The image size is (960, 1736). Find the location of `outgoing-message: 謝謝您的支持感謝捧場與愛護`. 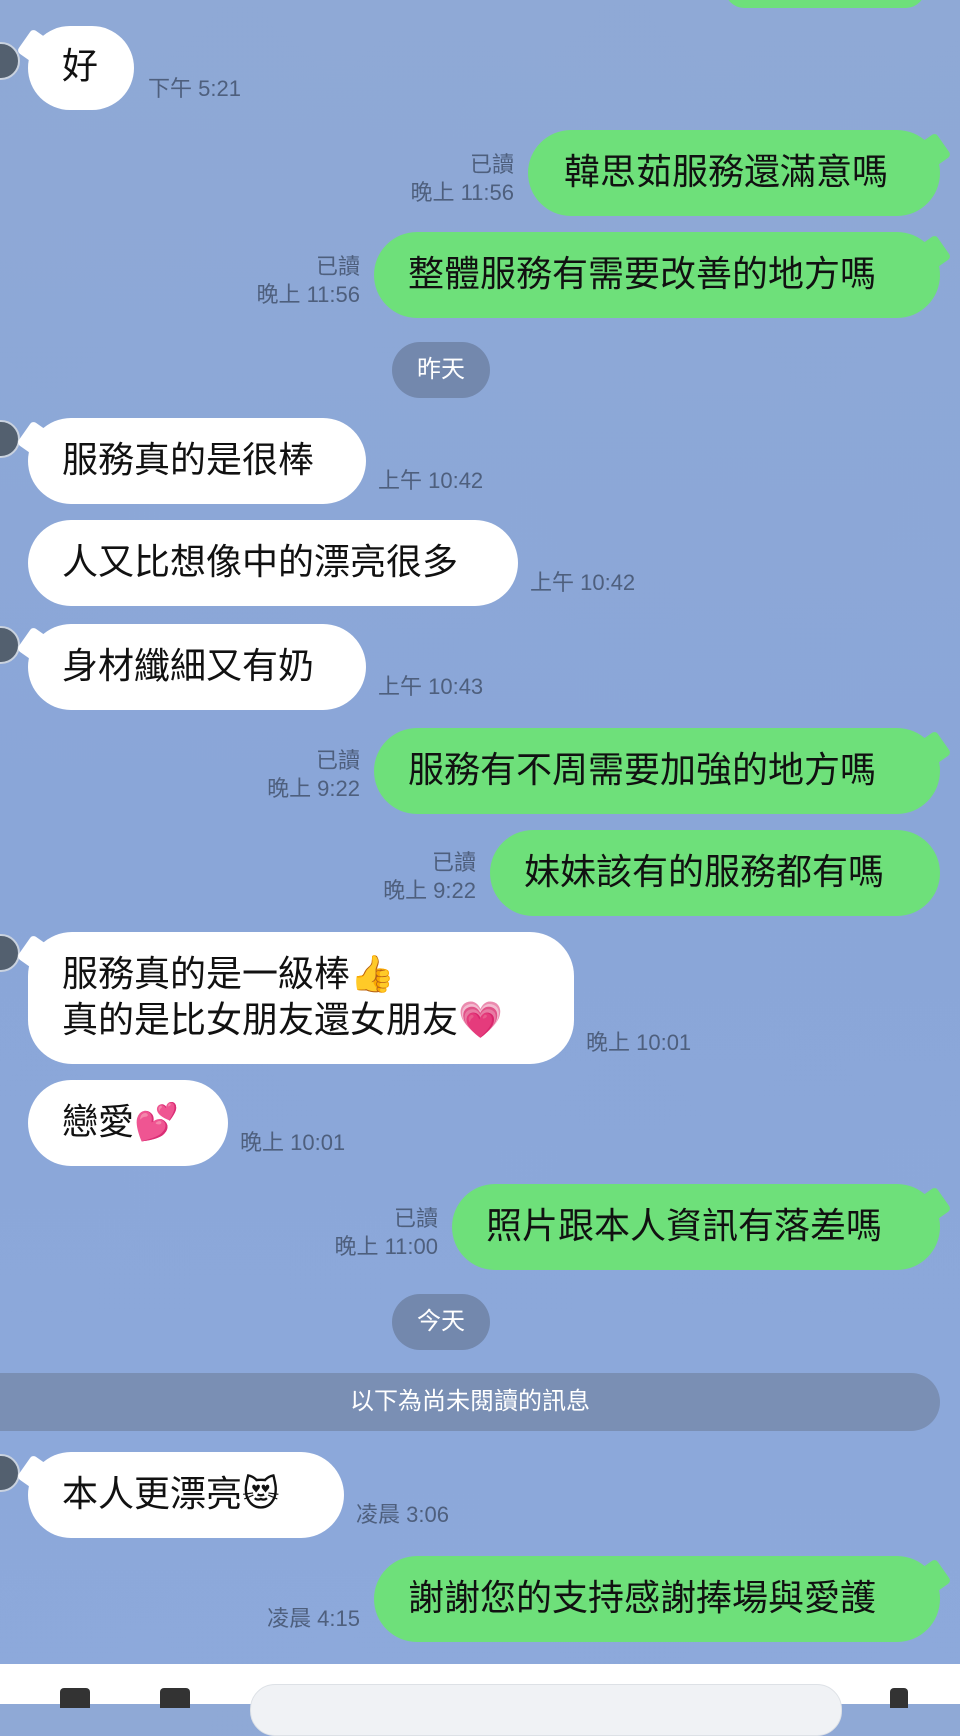

outgoing-message: 謝謝您的支持感謝捧場與愛護 is located at coordinates (657, 1599).